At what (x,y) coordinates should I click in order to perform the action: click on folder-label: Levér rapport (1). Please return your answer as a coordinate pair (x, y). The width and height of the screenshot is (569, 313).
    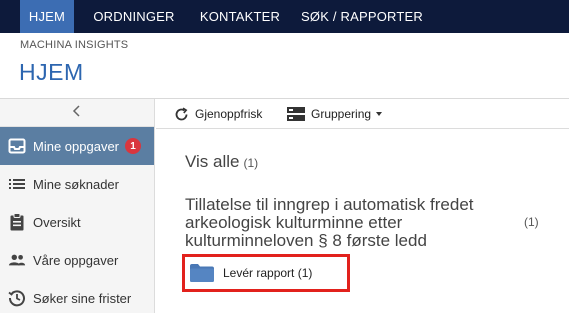
    Looking at the image, I should click on (268, 273).